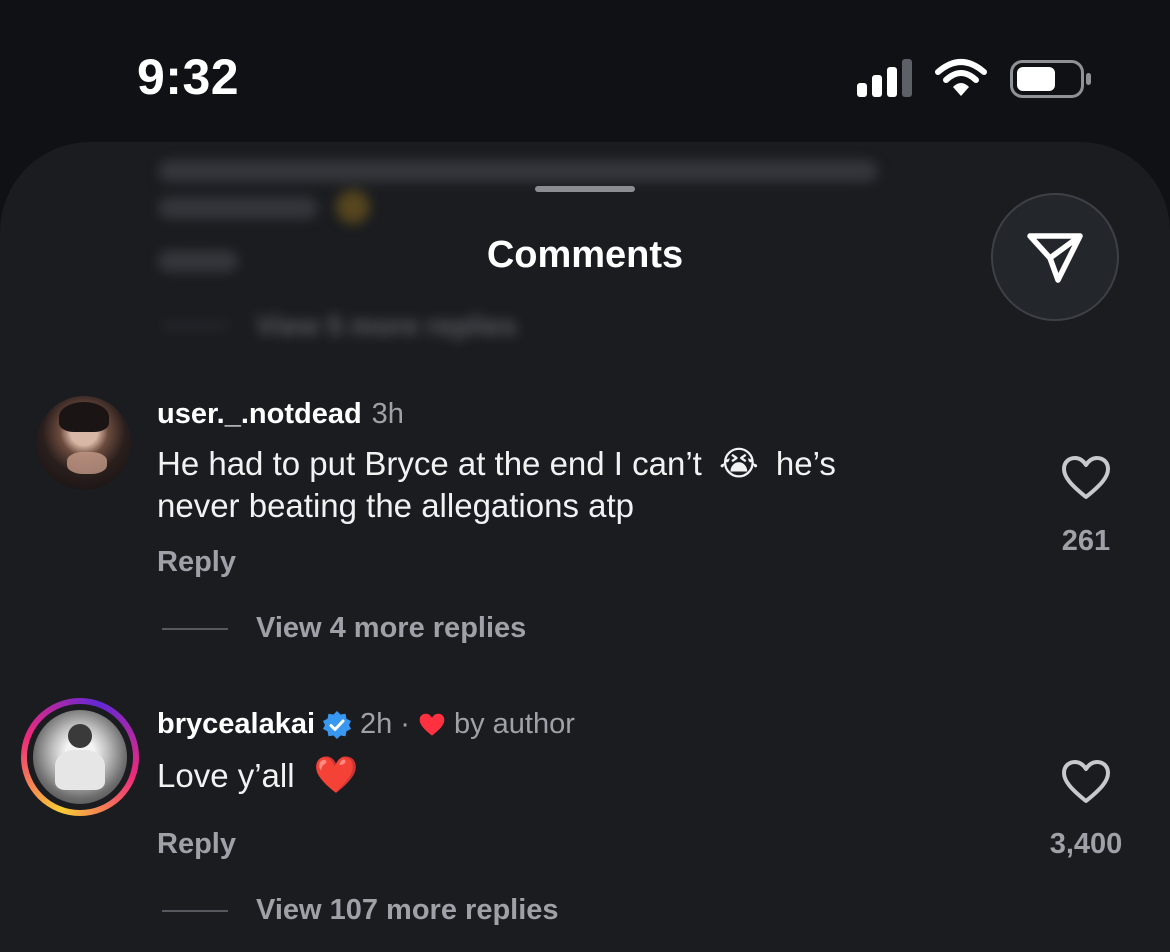  What do you see at coordinates (739, 464) in the screenshot?
I see `crying-emoji-icon: 😭` at bounding box center [739, 464].